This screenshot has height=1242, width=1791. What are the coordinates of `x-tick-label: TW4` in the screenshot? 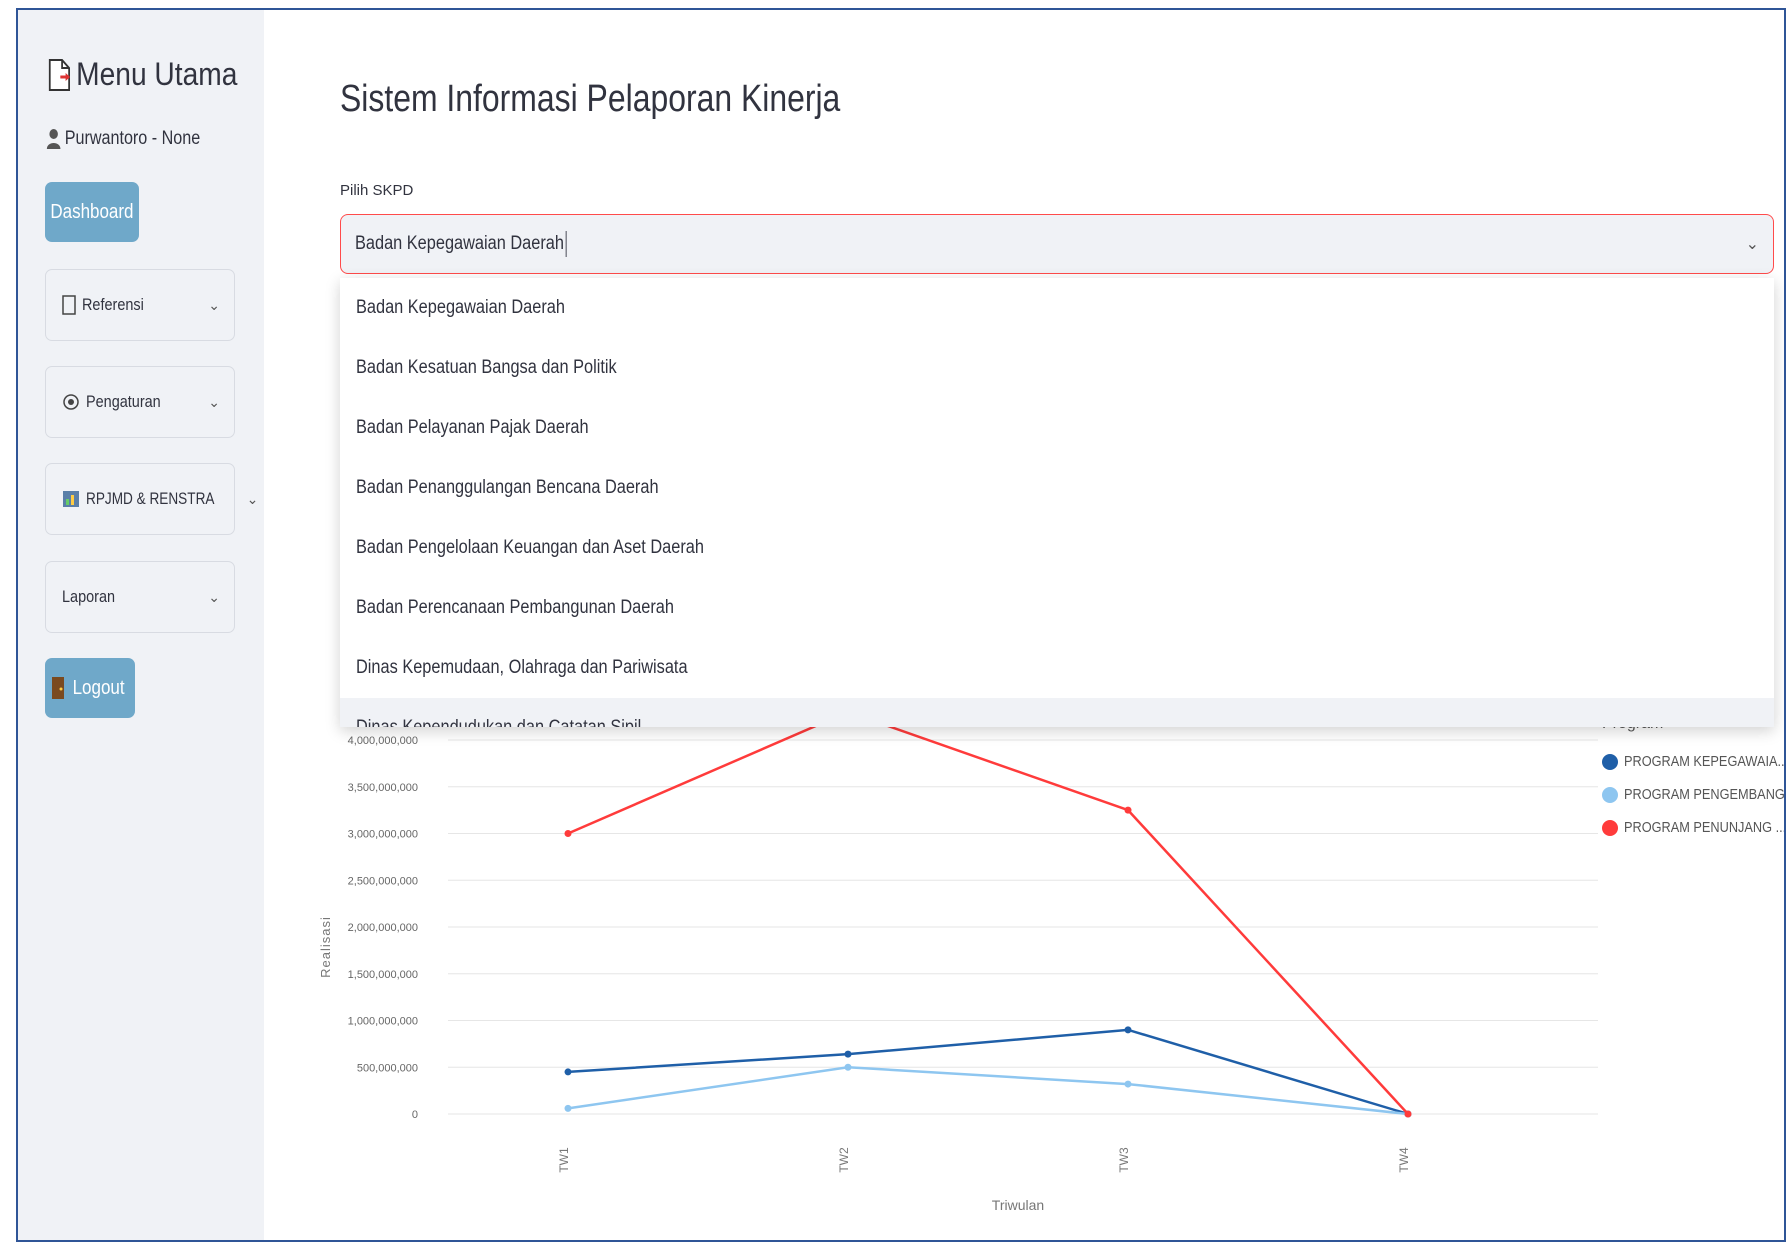 It's located at (1404, 1160).